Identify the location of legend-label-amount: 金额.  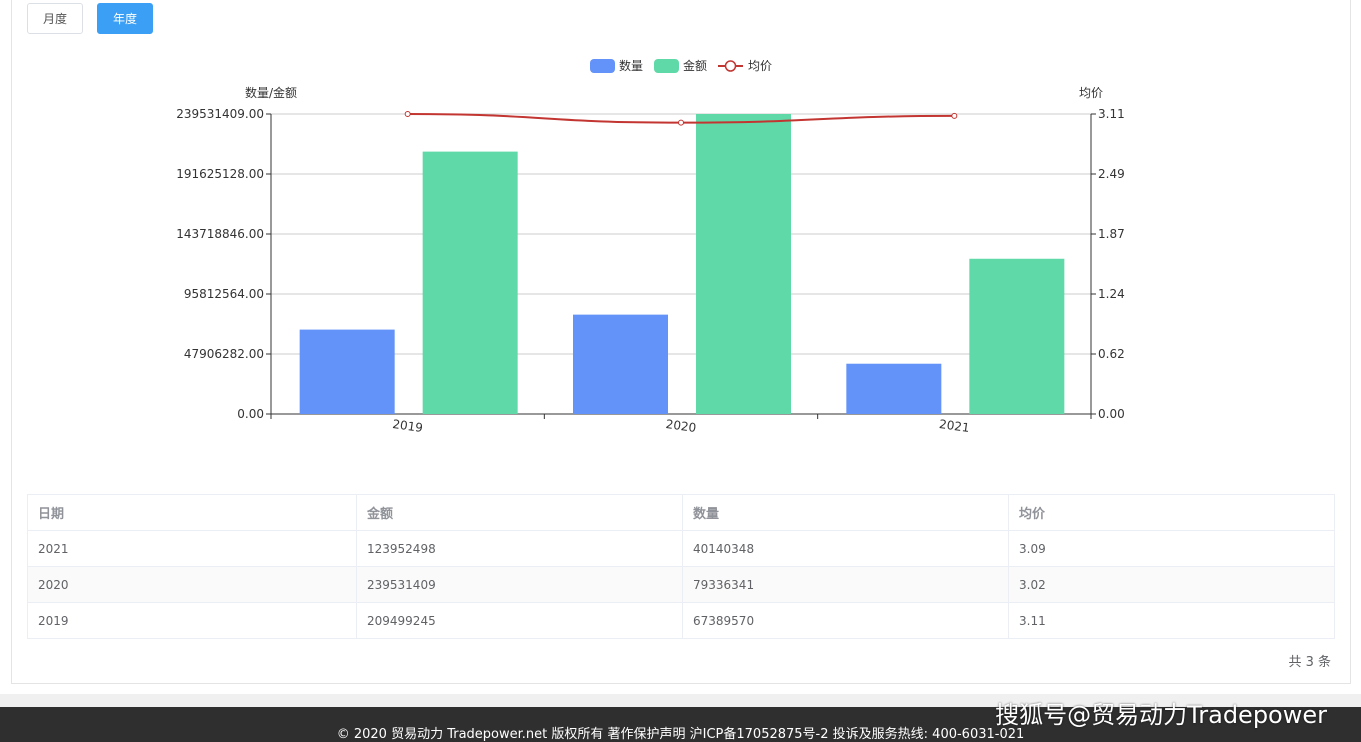
(695, 65).